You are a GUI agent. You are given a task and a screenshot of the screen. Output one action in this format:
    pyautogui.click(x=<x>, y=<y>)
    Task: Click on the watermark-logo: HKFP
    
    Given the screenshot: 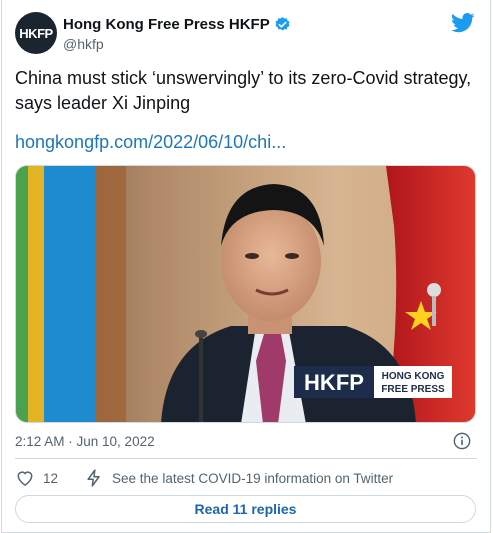 What is the action you would take?
    pyautogui.click(x=334, y=382)
    